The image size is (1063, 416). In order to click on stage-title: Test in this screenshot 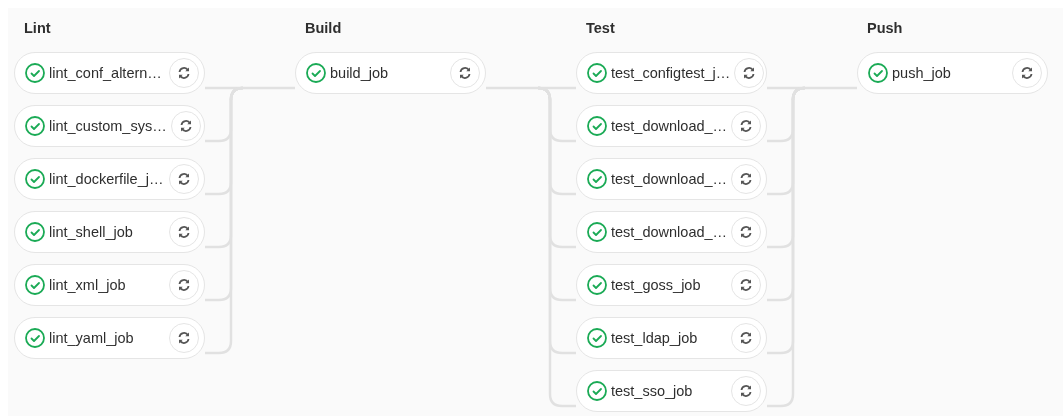, I will do `click(600, 29)`.